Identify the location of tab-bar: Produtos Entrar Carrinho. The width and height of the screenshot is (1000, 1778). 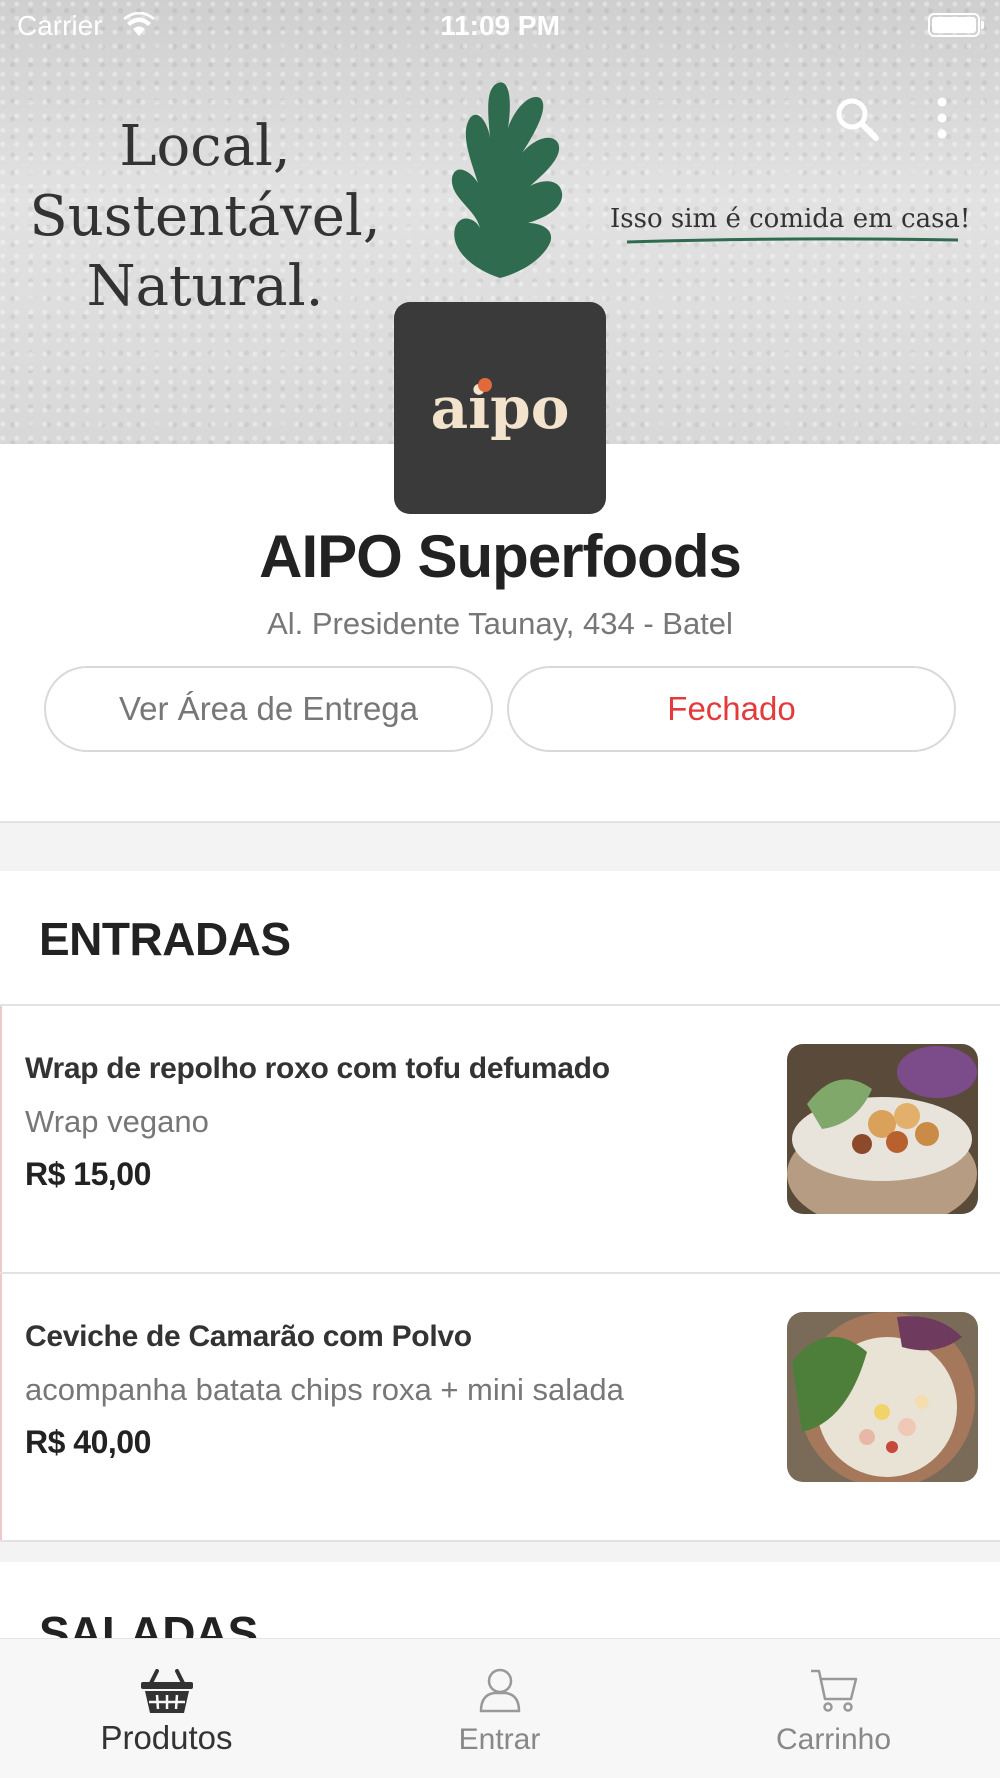
(500, 1708).